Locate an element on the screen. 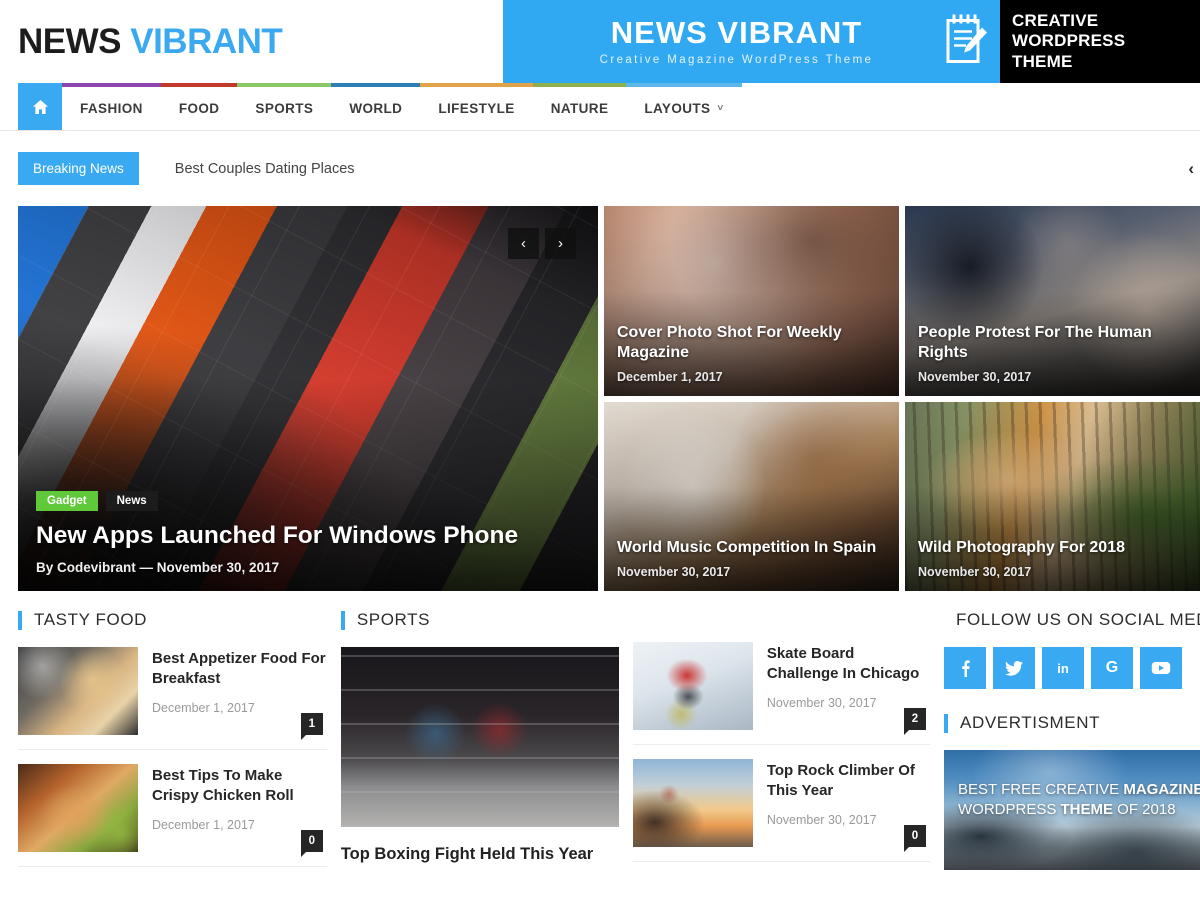 The image size is (1200, 900). nav-label: NATURE is located at coordinates (579, 108).